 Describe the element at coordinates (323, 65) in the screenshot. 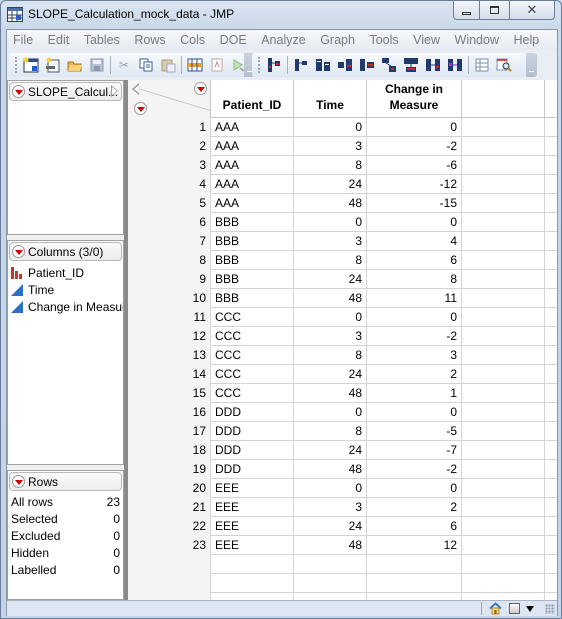

I see `sort-icon` at that location.